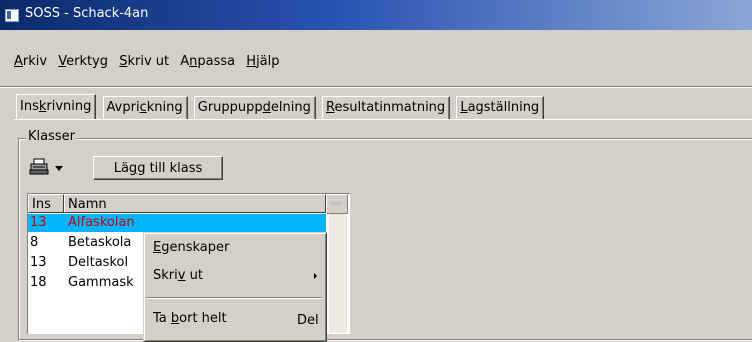  What do you see at coordinates (39, 167) in the screenshot?
I see `printer-icon` at bounding box center [39, 167].